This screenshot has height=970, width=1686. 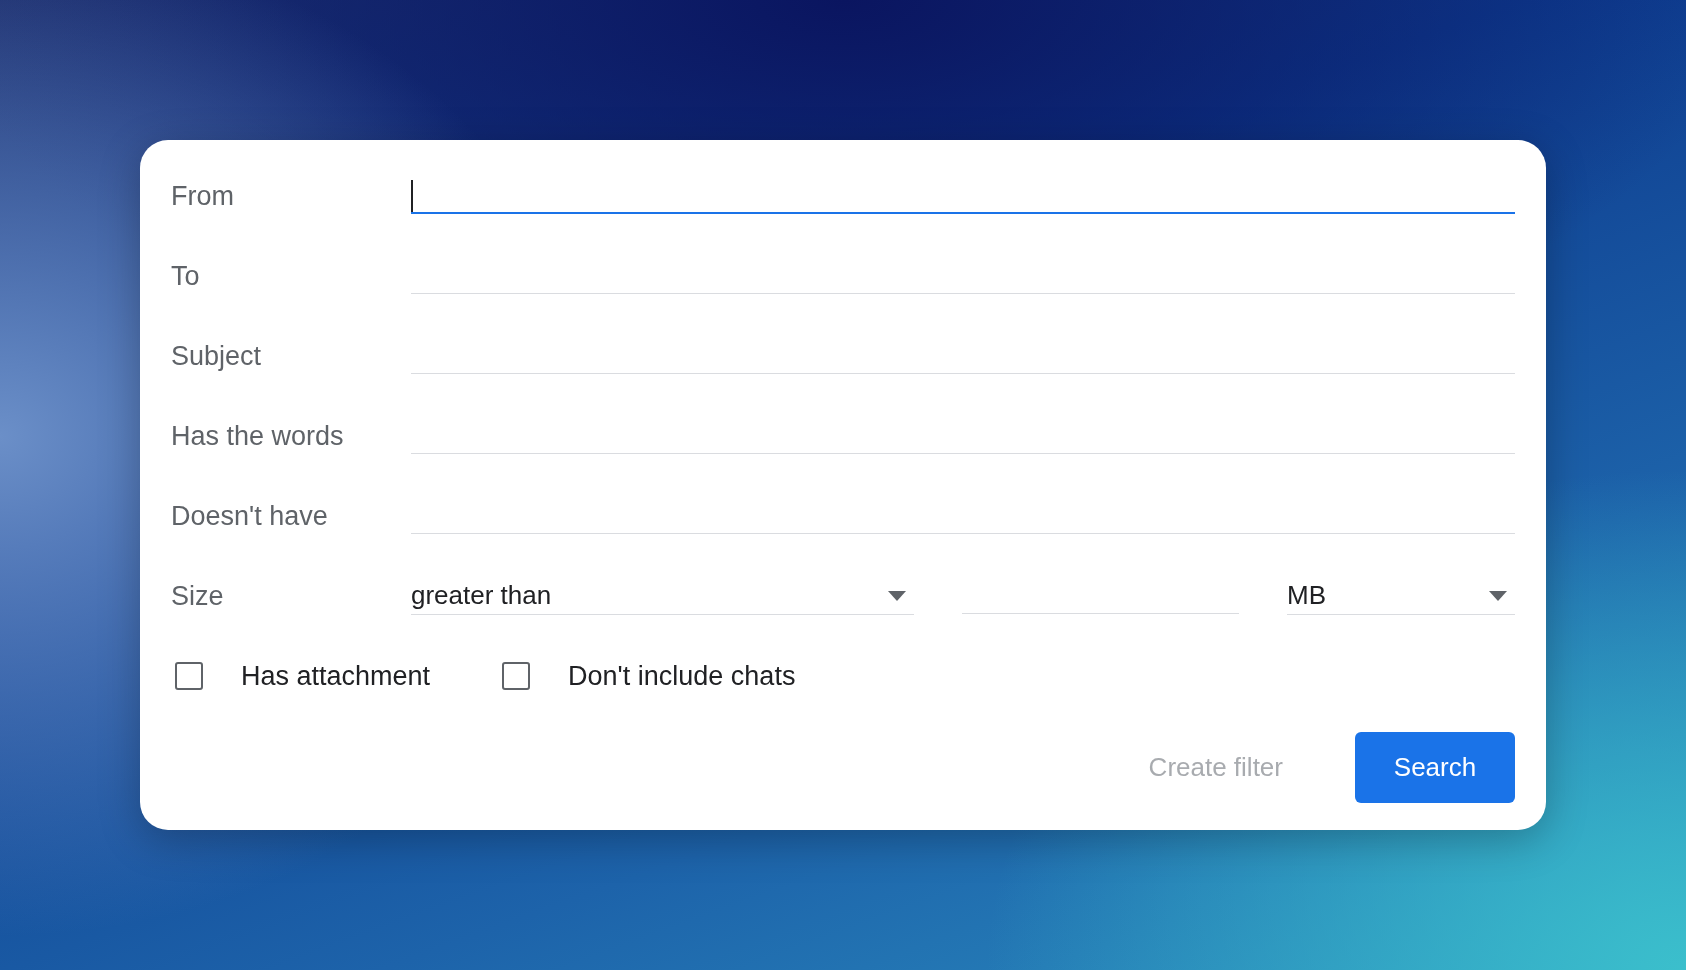 I want to click on field-label: Has the words, so click(x=258, y=436).